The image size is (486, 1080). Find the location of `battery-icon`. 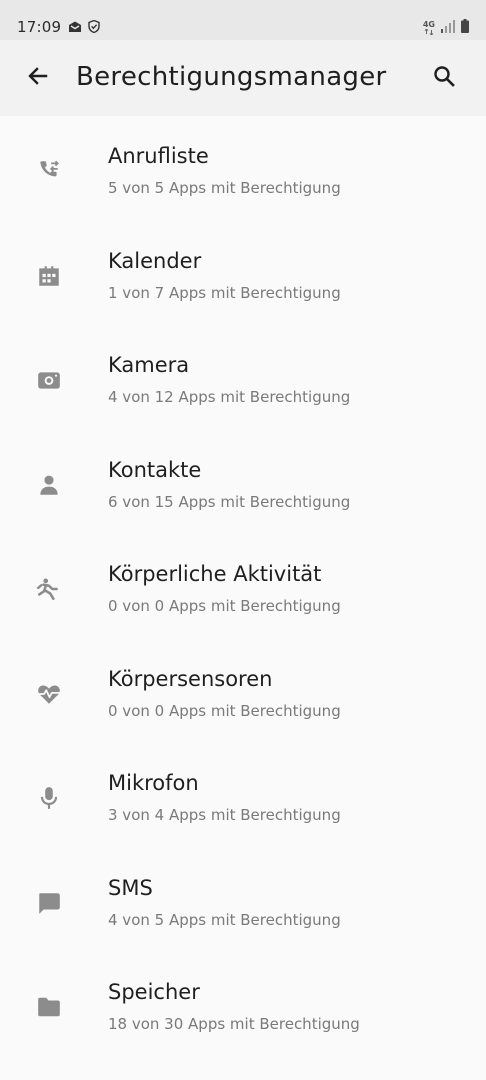

battery-icon is located at coordinates (465, 27).